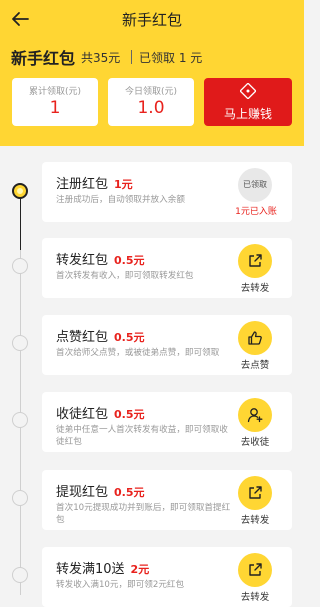 The height and width of the screenshot is (607, 320). I want to click on today-value: 1.0, so click(151, 108).